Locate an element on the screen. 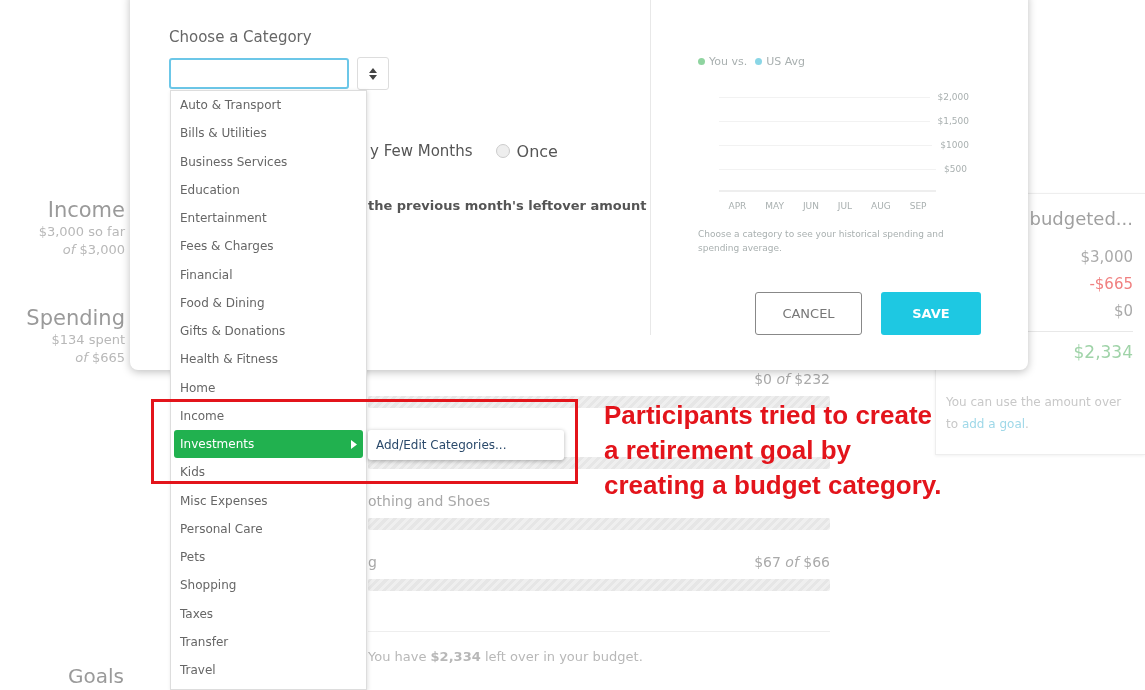 The image size is (1145, 690). menu-item: Health & Fitness is located at coordinates (268, 359).